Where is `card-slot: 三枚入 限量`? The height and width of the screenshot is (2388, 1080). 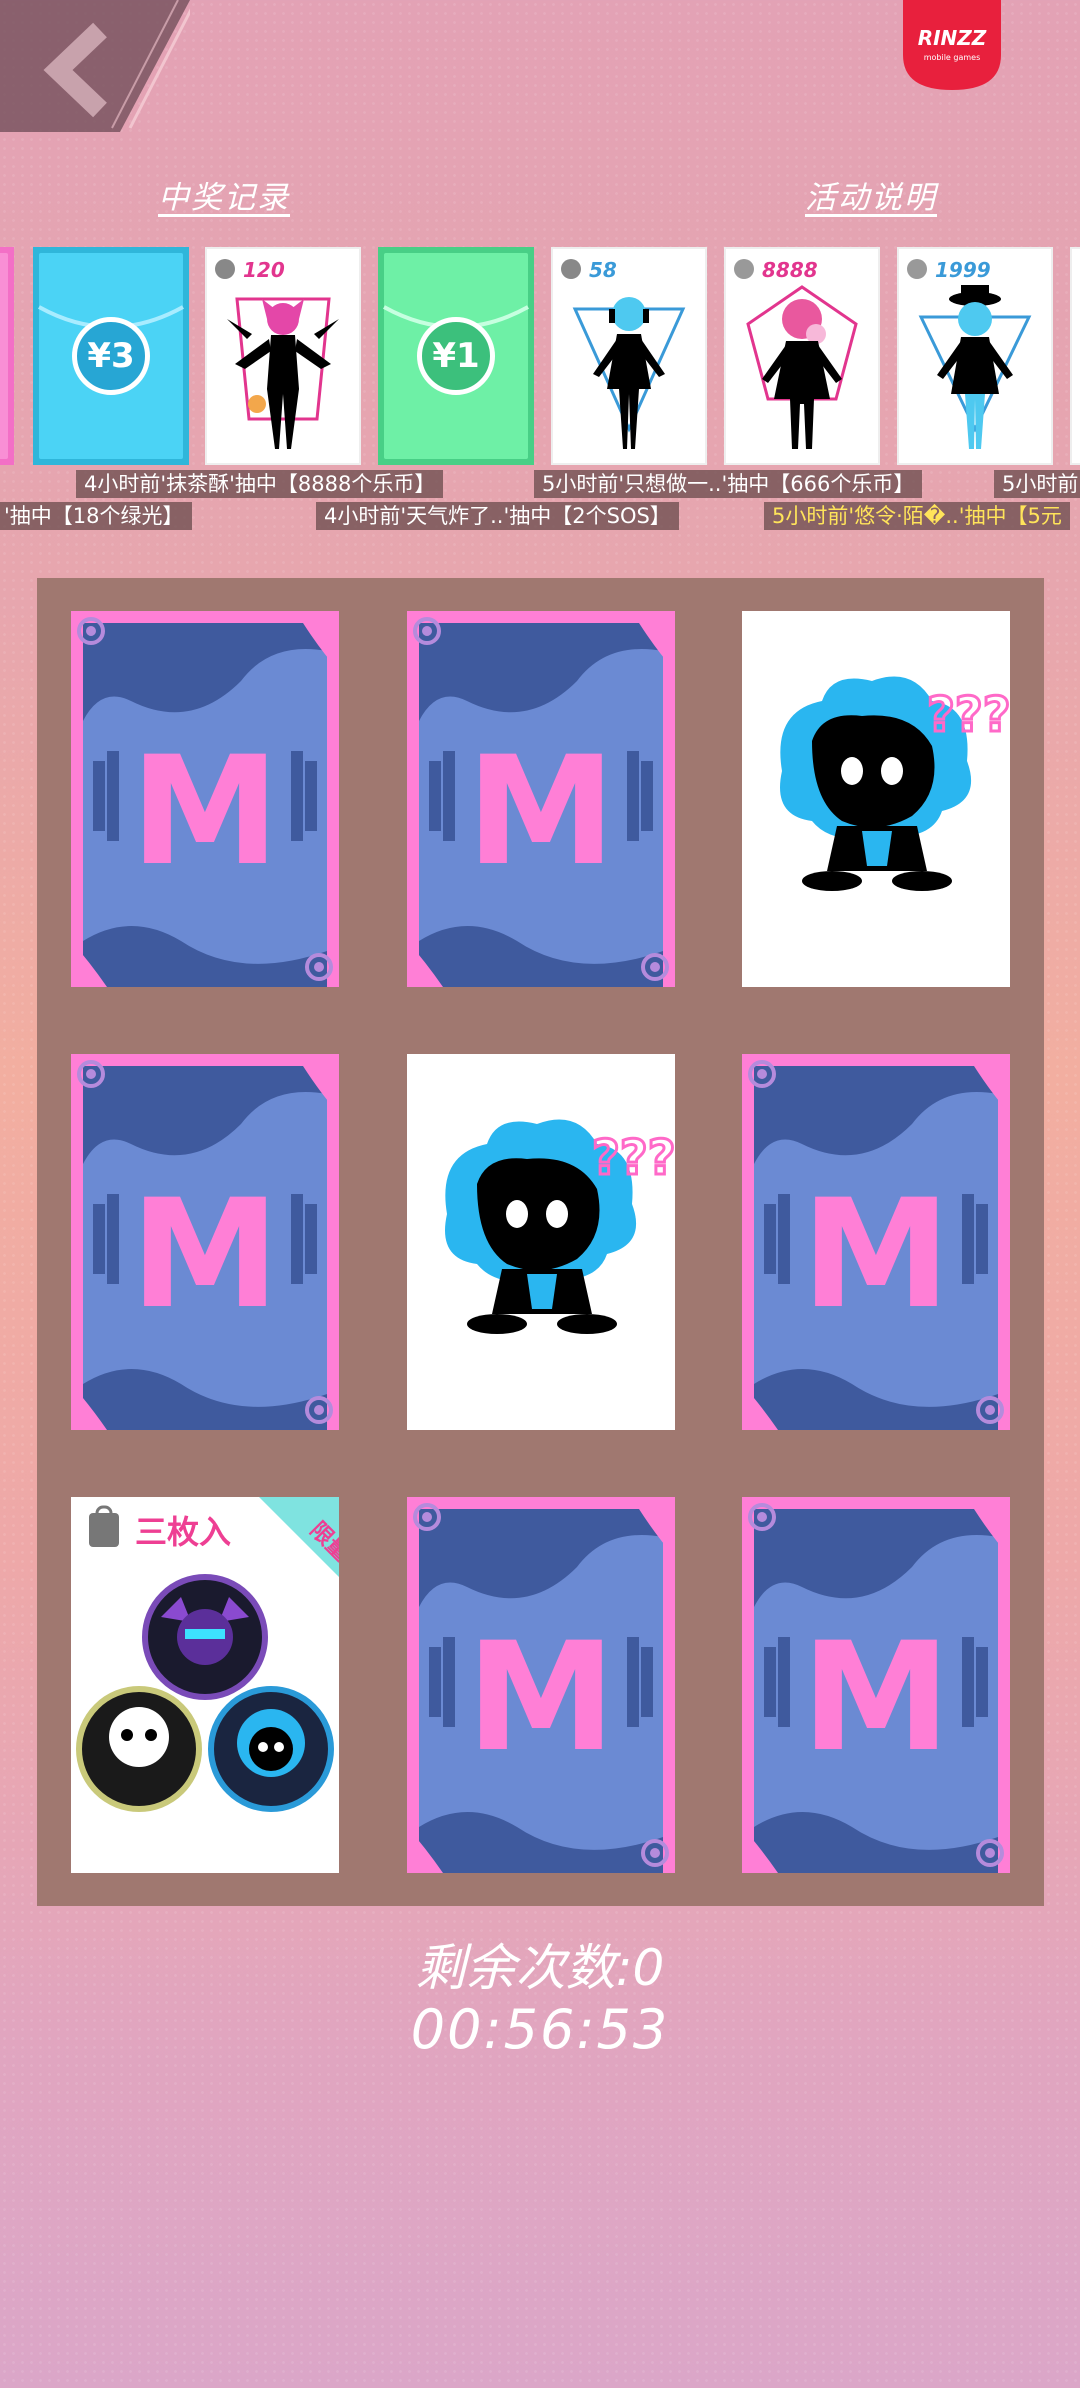
card-slot: 三枚入 限量 is located at coordinates (212, 1685).